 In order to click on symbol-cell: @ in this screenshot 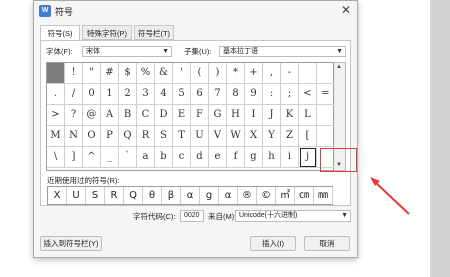, I will do `click(92, 115)`.